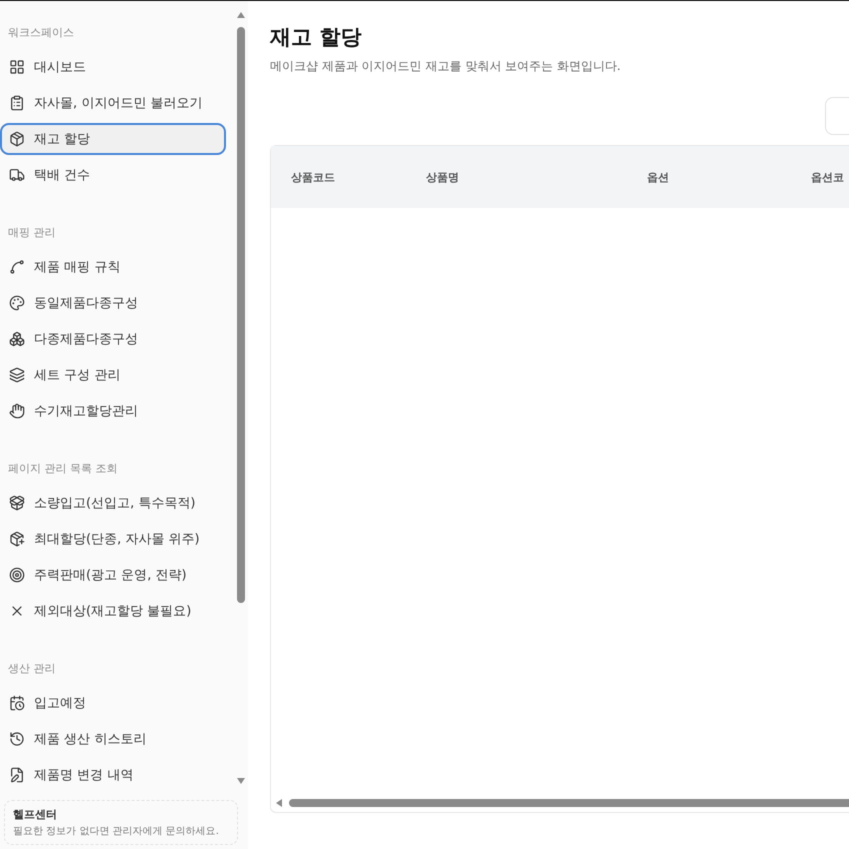 This screenshot has width=849, height=849. Describe the element at coordinates (86, 339) in the screenshot. I see `sidebar-item-label: 다종제품다종구성` at that location.